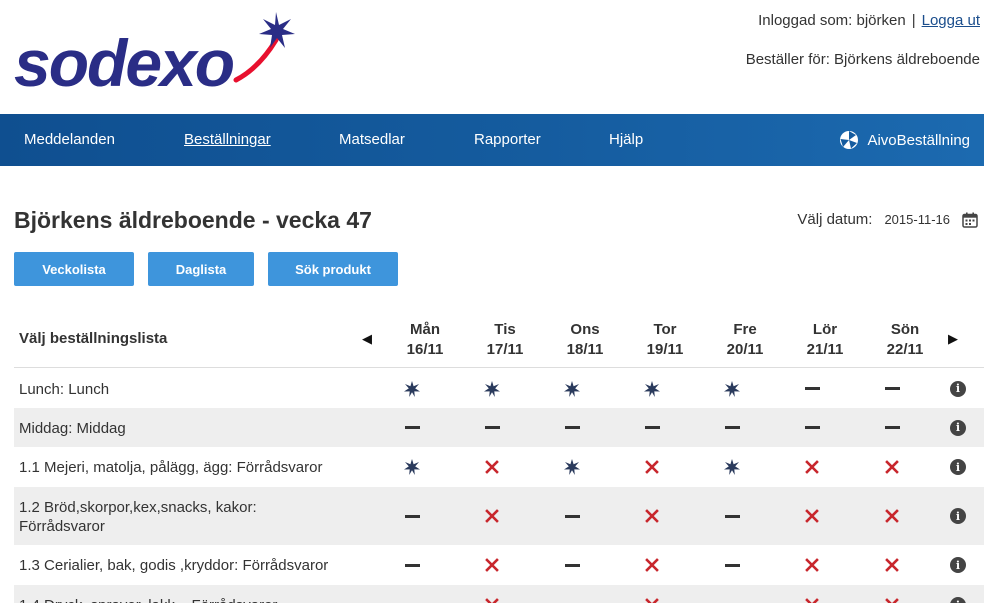 The image size is (984, 603). I want to click on table-row: Middag: Middag i, so click(499, 427).